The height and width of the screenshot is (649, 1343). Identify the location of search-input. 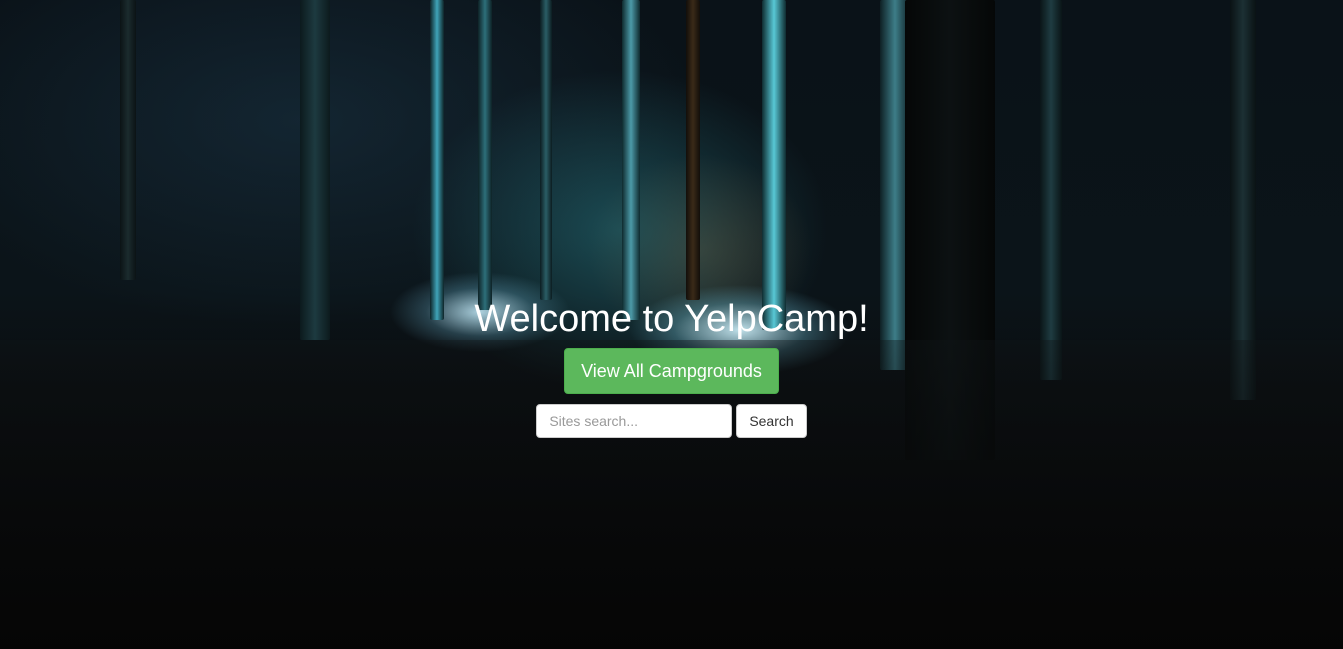
(634, 421).